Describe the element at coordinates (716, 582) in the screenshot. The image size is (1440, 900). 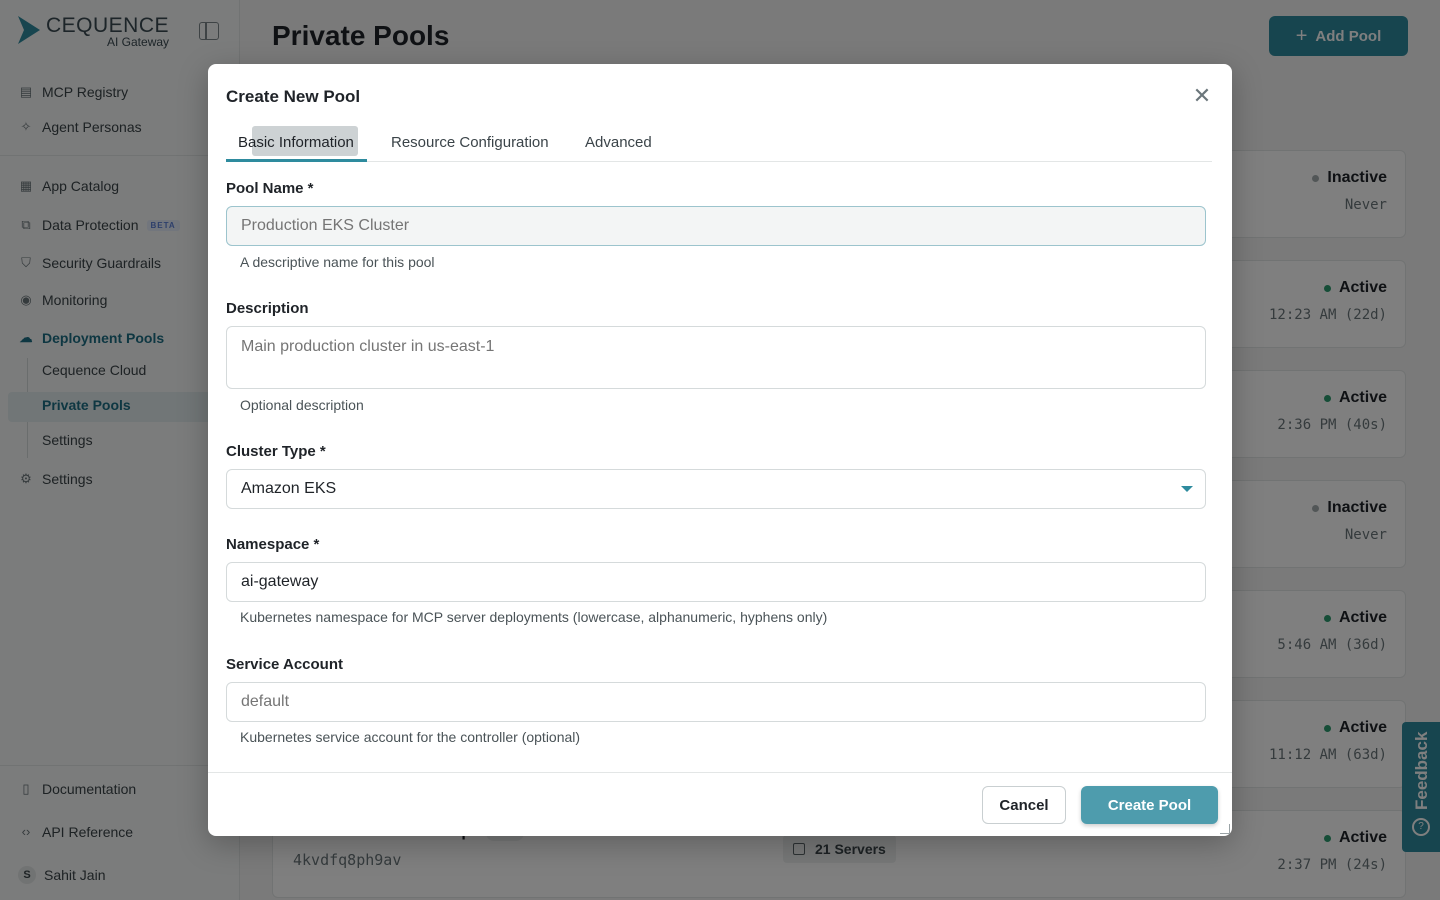
I see `namespace-input` at that location.